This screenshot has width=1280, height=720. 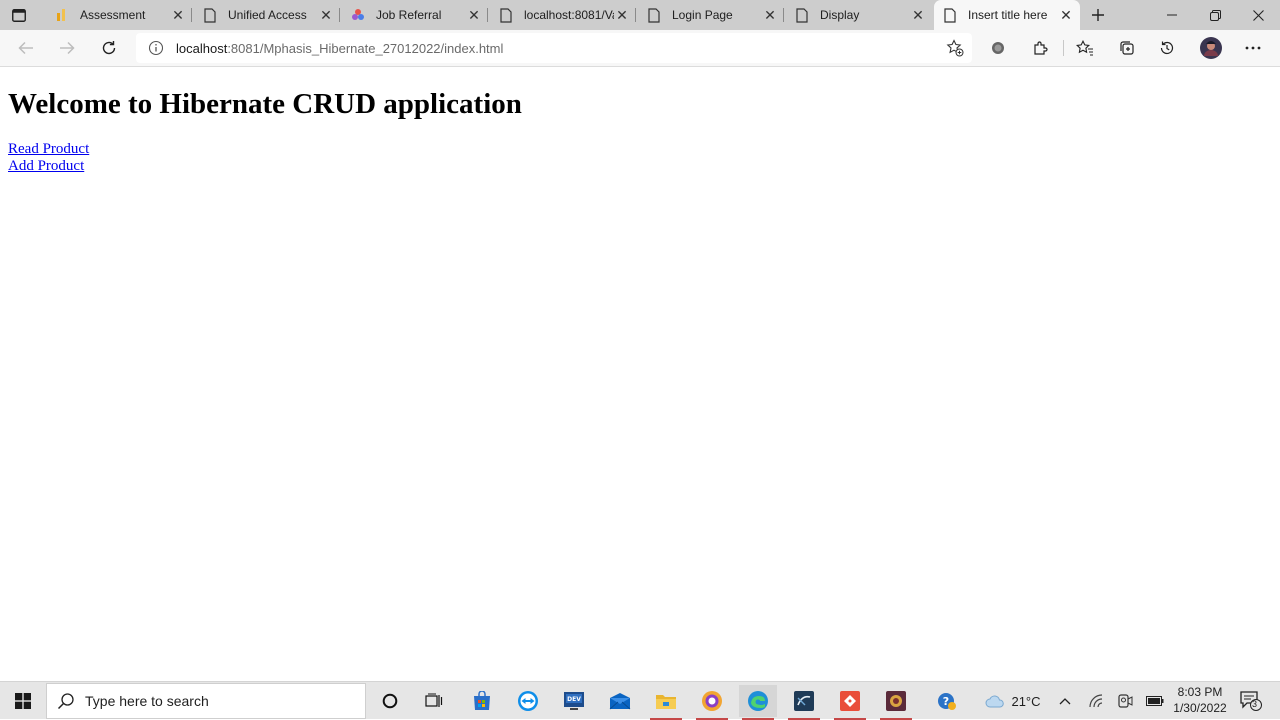 I want to click on favorites-star-icon, so click(x=1084, y=48).